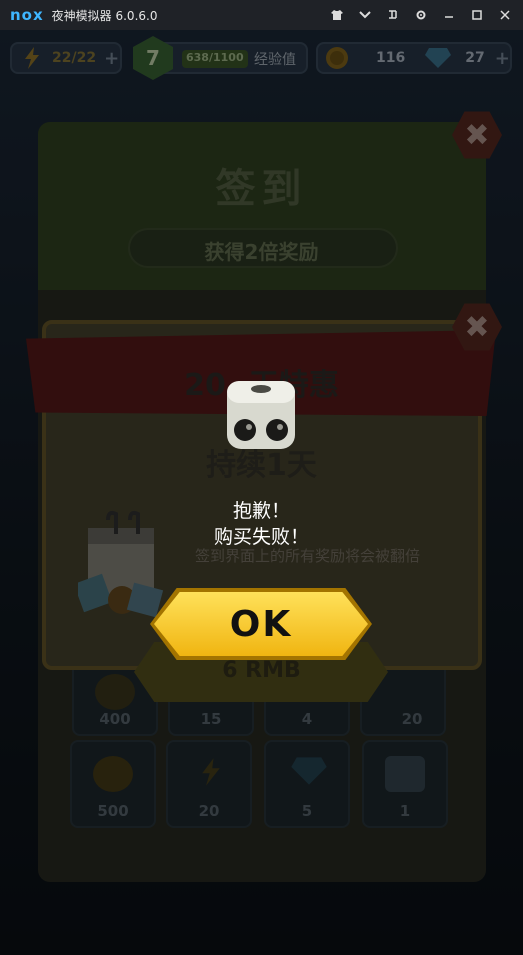  Describe the element at coordinates (261, 415) in the screenshot. I see `dice-icon` at that location.